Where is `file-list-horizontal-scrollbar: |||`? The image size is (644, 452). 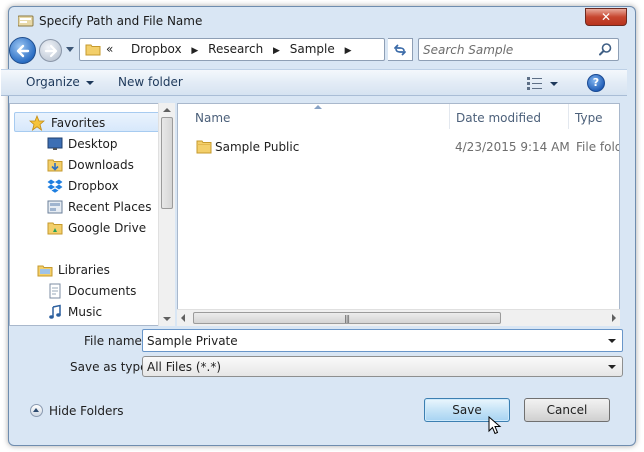
file-list-horizontal-scrollbar: ||| is located at coordinates (398, 317).